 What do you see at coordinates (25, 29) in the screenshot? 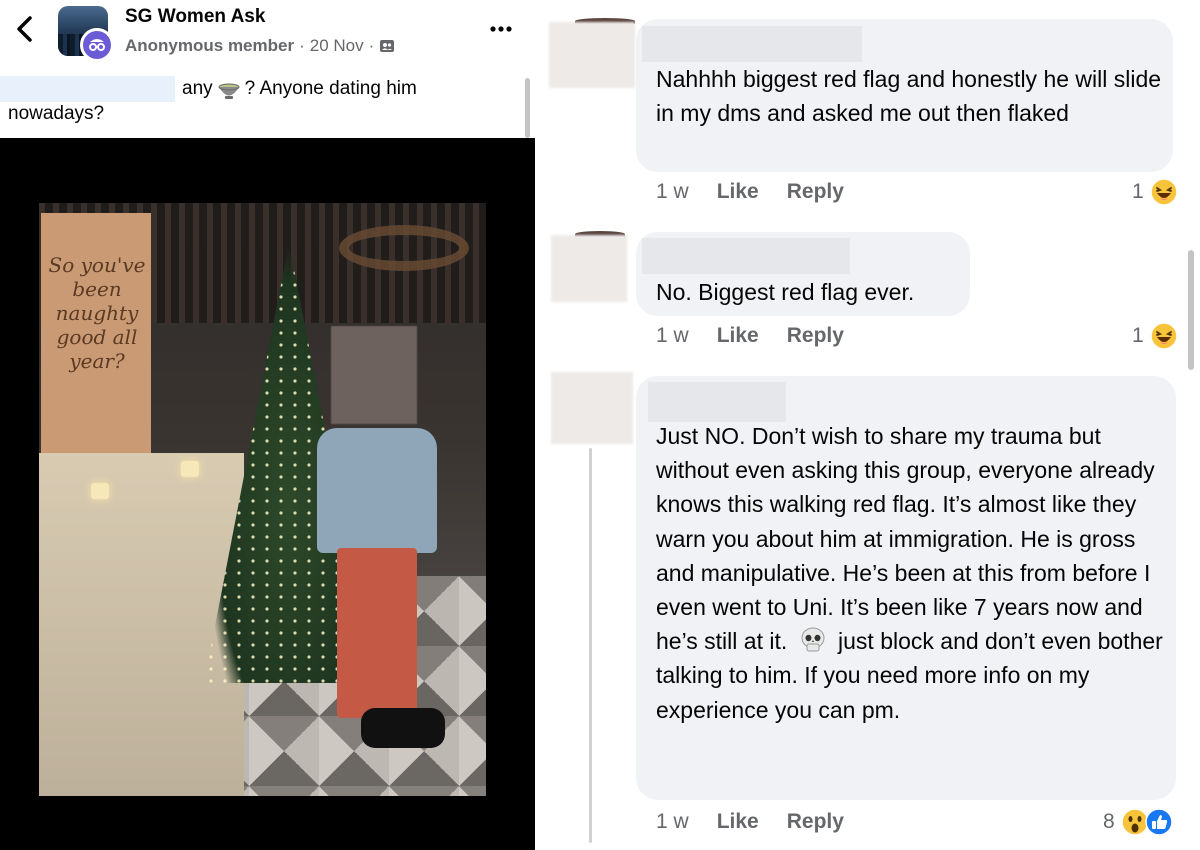
I see `chevron-left-icon` at bounding box center [25, 29].